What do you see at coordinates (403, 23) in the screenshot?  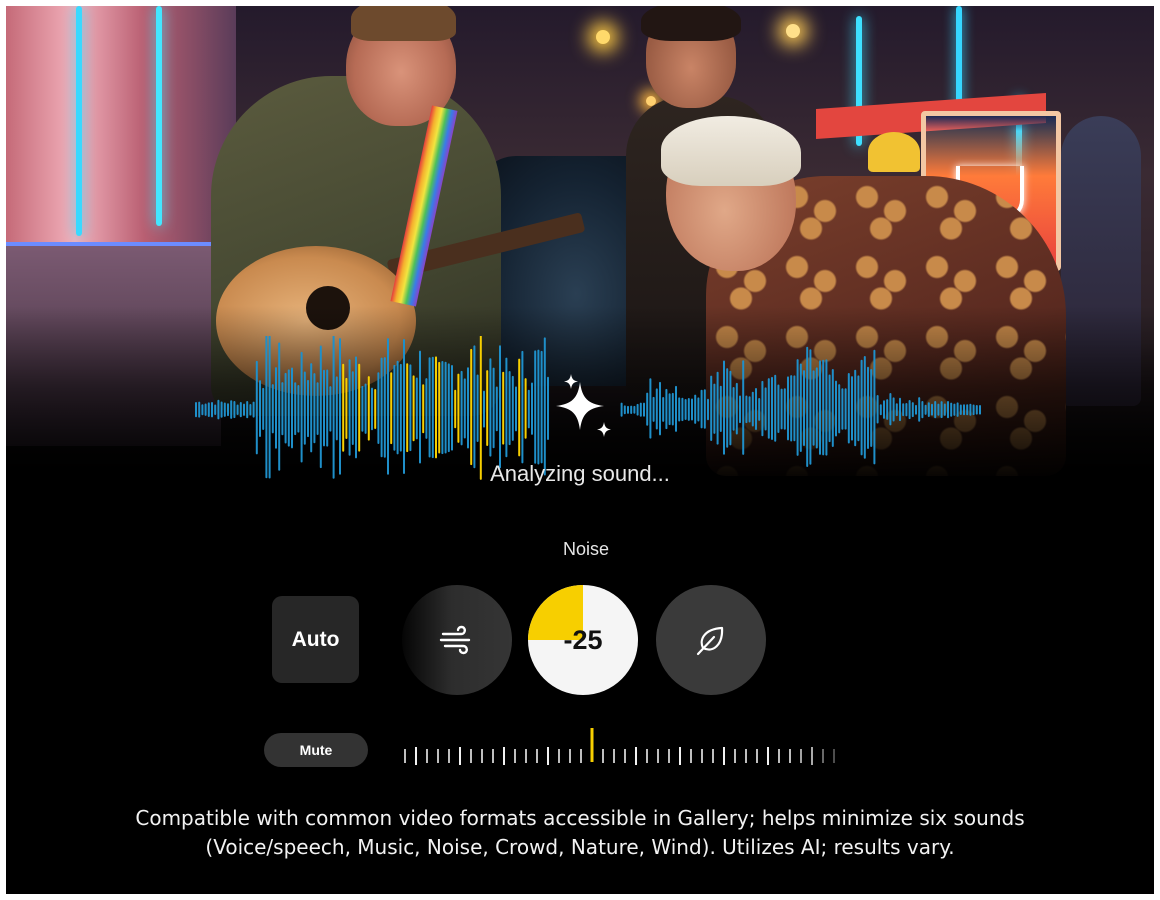 I see `guitarist-hair` at bounding box center [403, 23].